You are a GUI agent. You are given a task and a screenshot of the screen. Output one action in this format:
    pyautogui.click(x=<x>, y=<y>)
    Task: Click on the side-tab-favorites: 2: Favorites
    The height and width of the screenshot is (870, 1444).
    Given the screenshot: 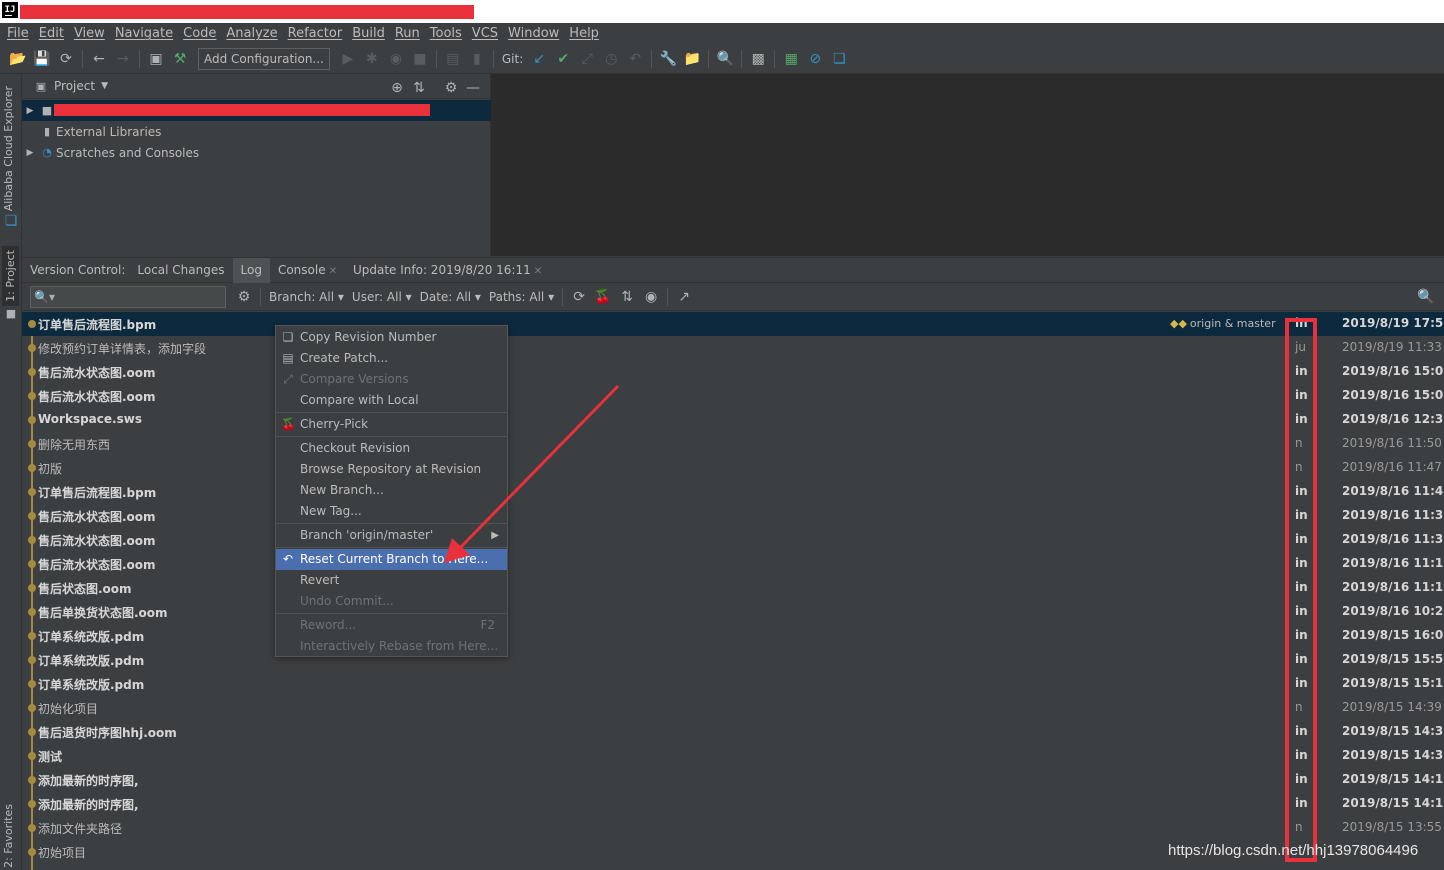 What is the action you would take?
    pyautogui.click(x=8, y=836)
    